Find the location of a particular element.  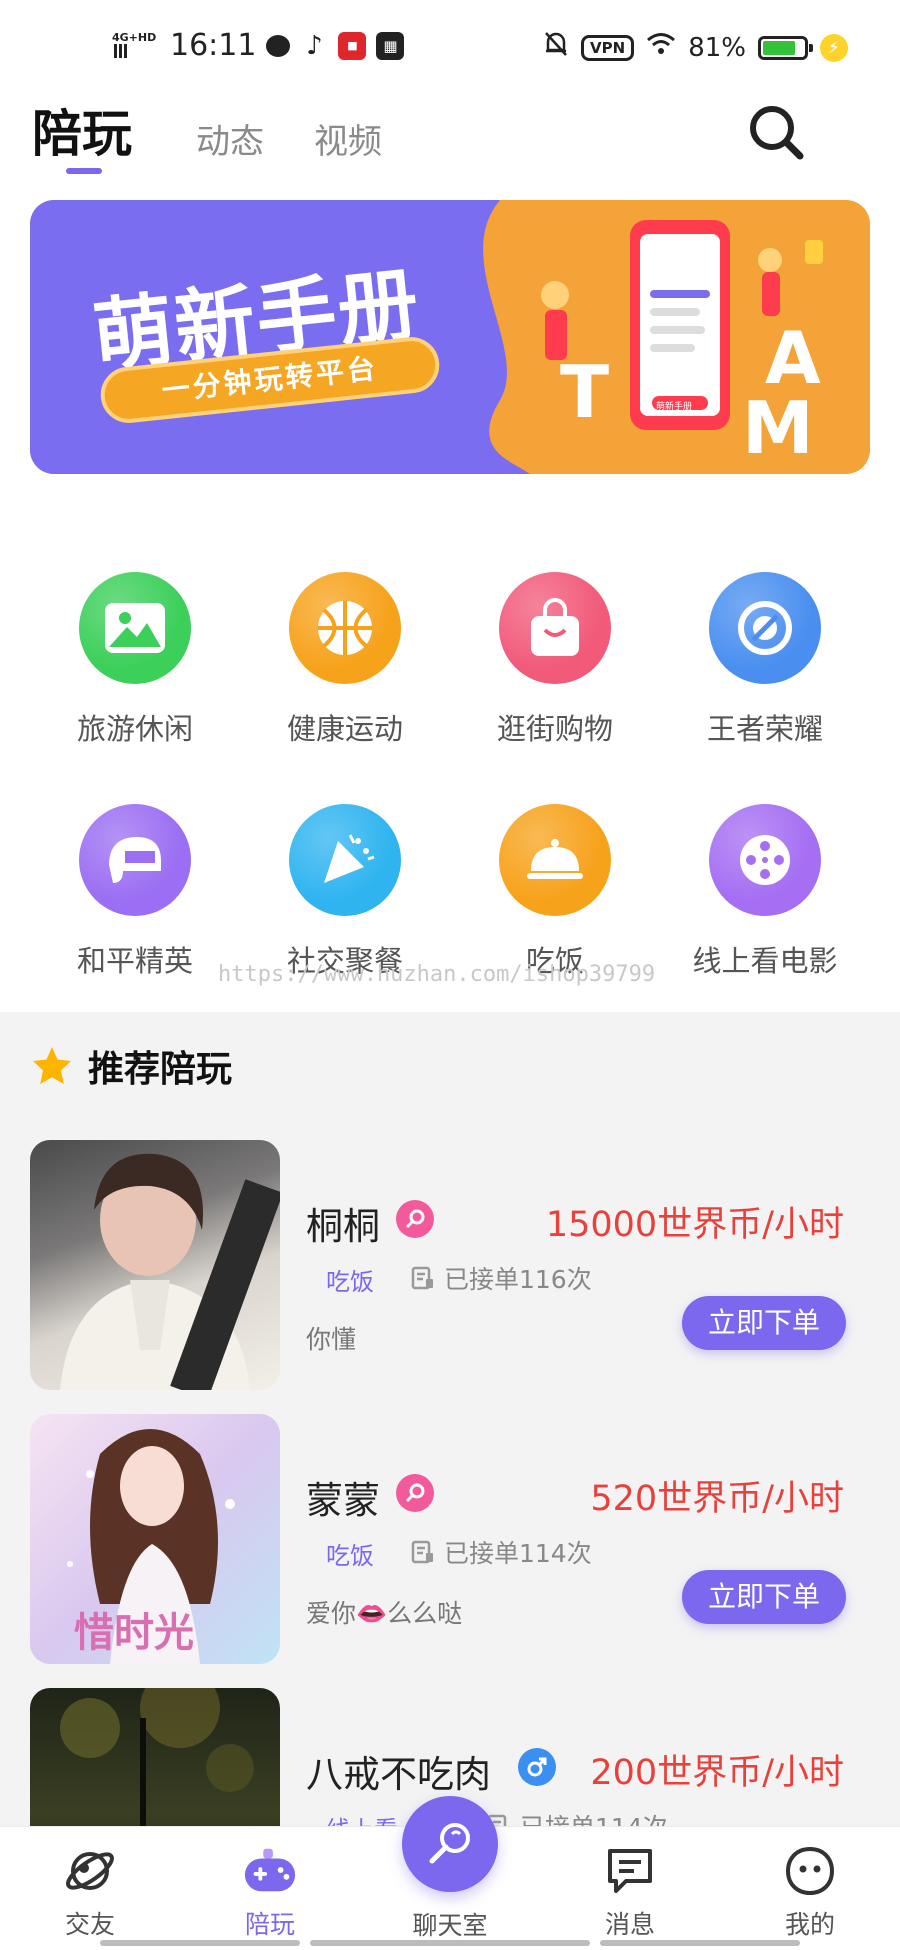

companion-photo is located at coordinates (155, 1265).